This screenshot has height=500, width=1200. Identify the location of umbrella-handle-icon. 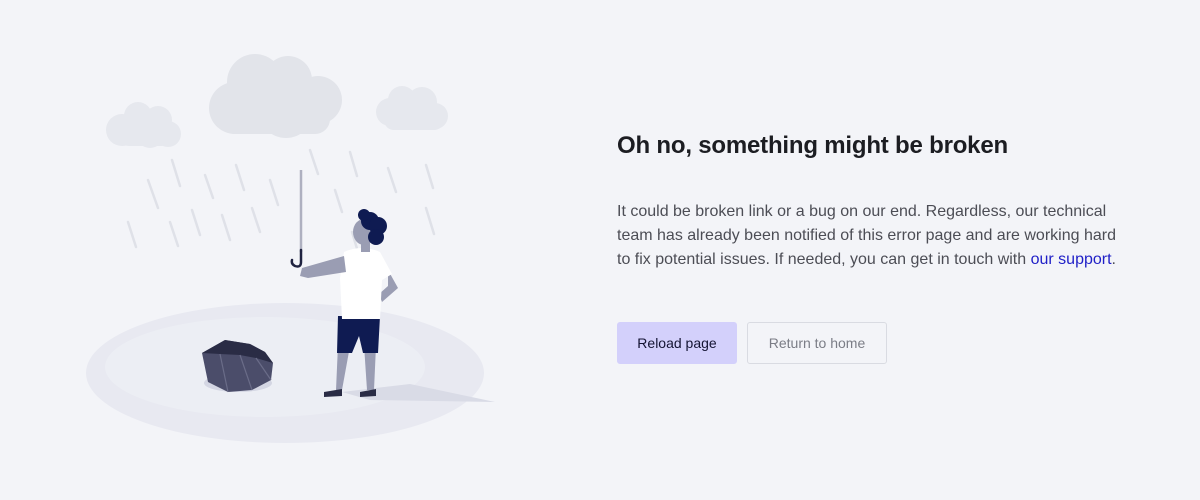
(296, 219).